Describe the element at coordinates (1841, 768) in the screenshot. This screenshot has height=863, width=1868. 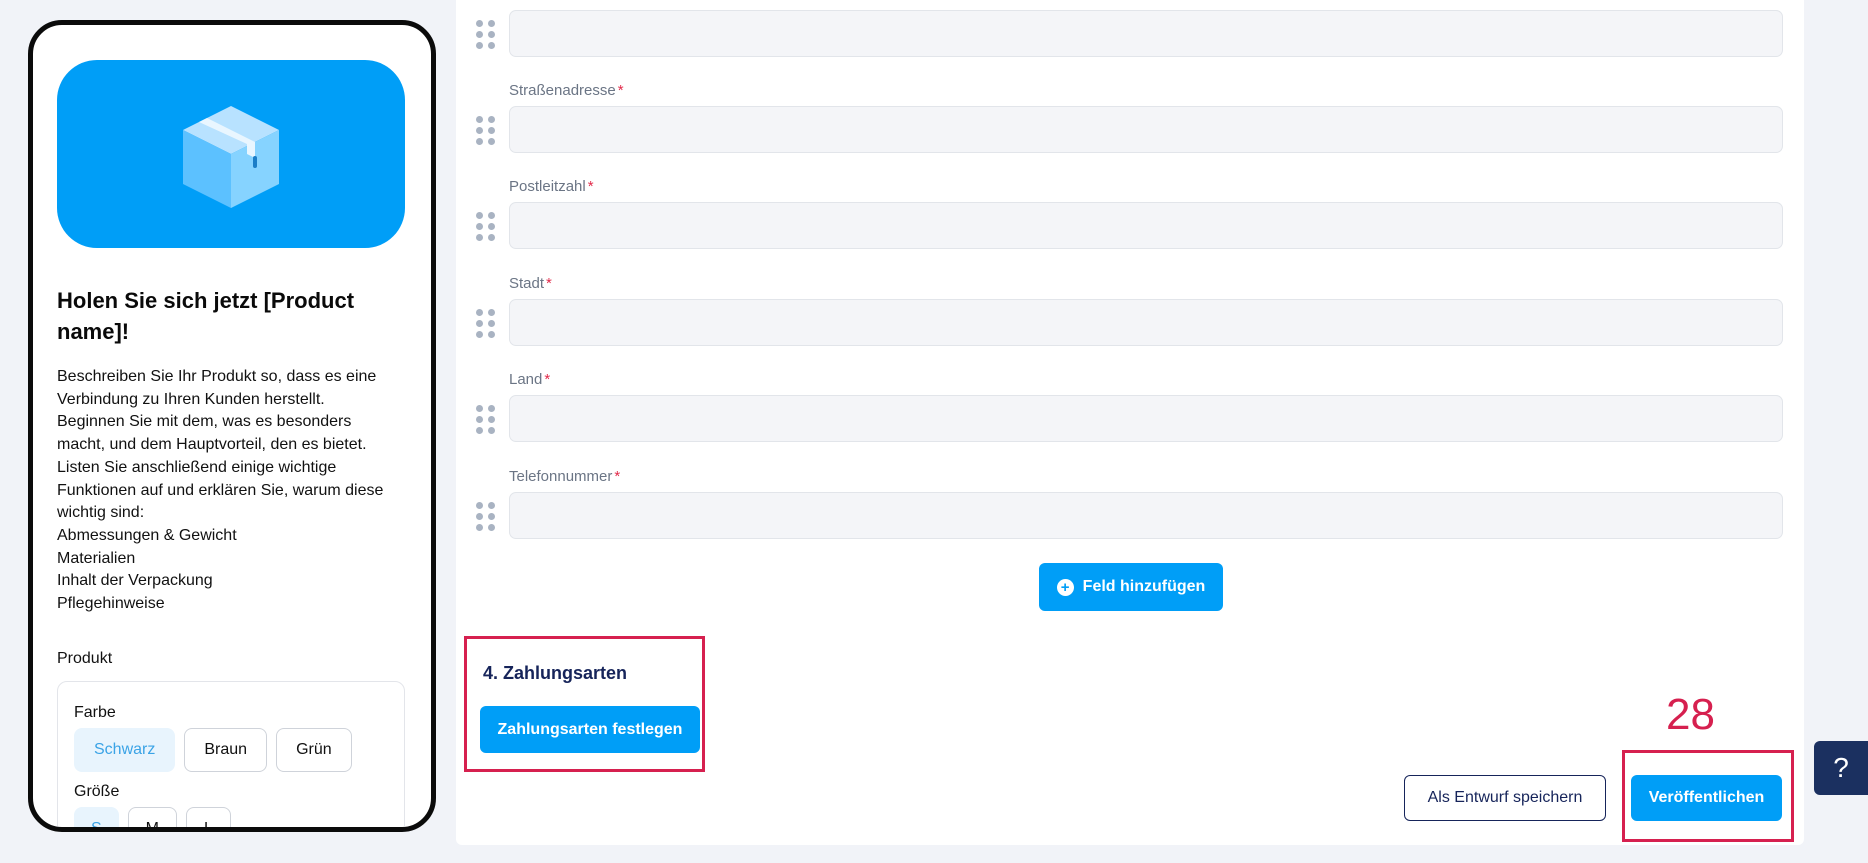
I see `help-button: ?` at that location.